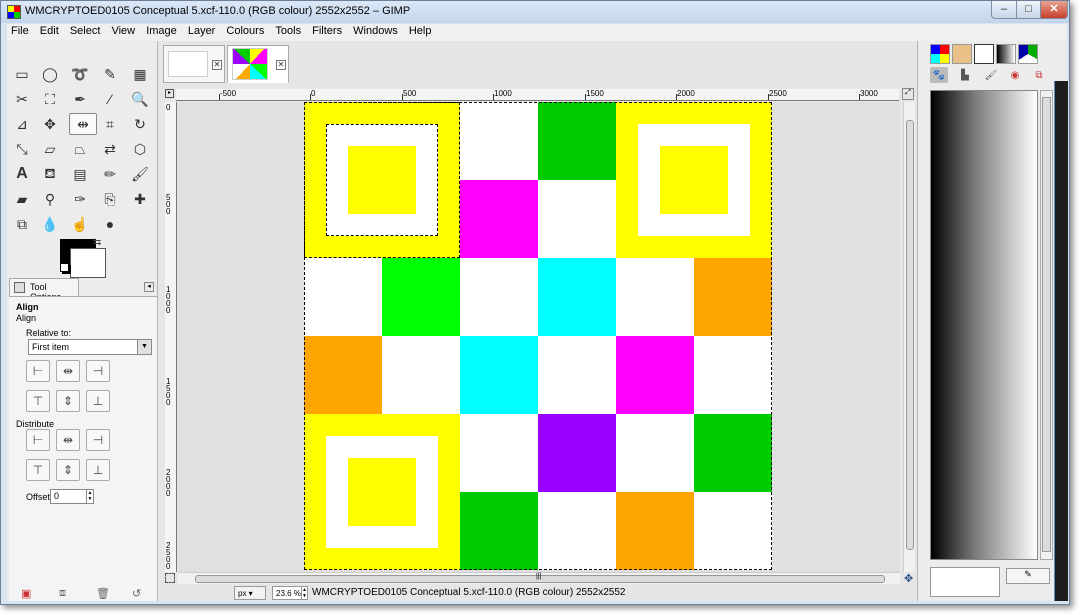  What do you see at coordinates (98, 470) in the screenshot?
I see `distribute-bottom-button: ⊥` at bounding box center [98, 470].